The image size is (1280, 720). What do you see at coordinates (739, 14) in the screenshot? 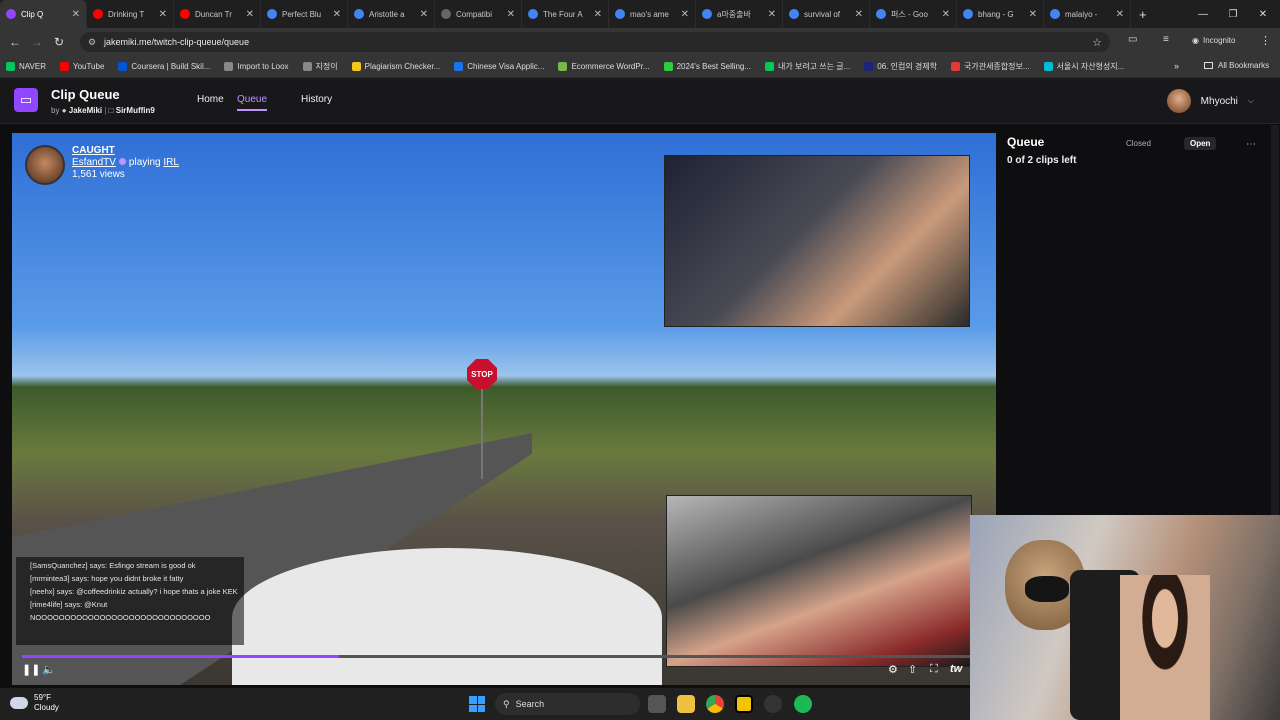
I see `browser-tab: a마중출바 ✕` at bounding box center [739, 14].